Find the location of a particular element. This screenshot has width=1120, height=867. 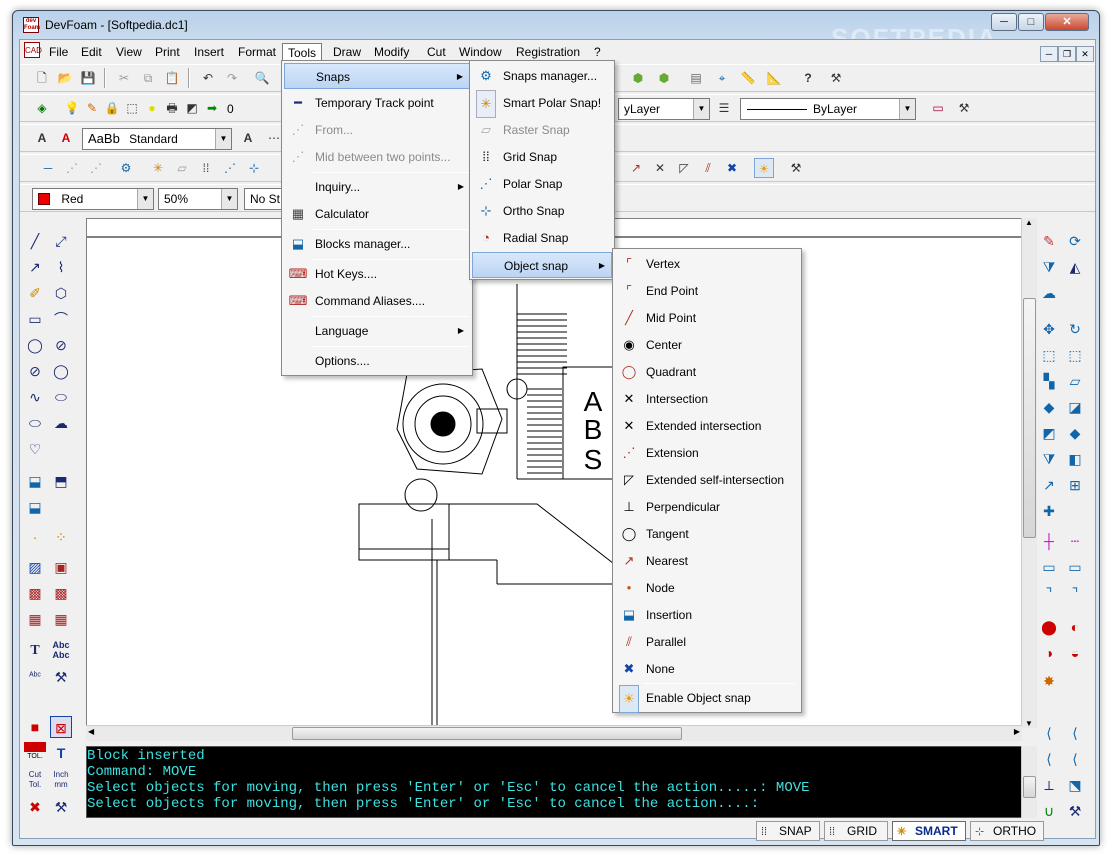

polygon-icon: ⬡ is located at coordinates (61, 293).